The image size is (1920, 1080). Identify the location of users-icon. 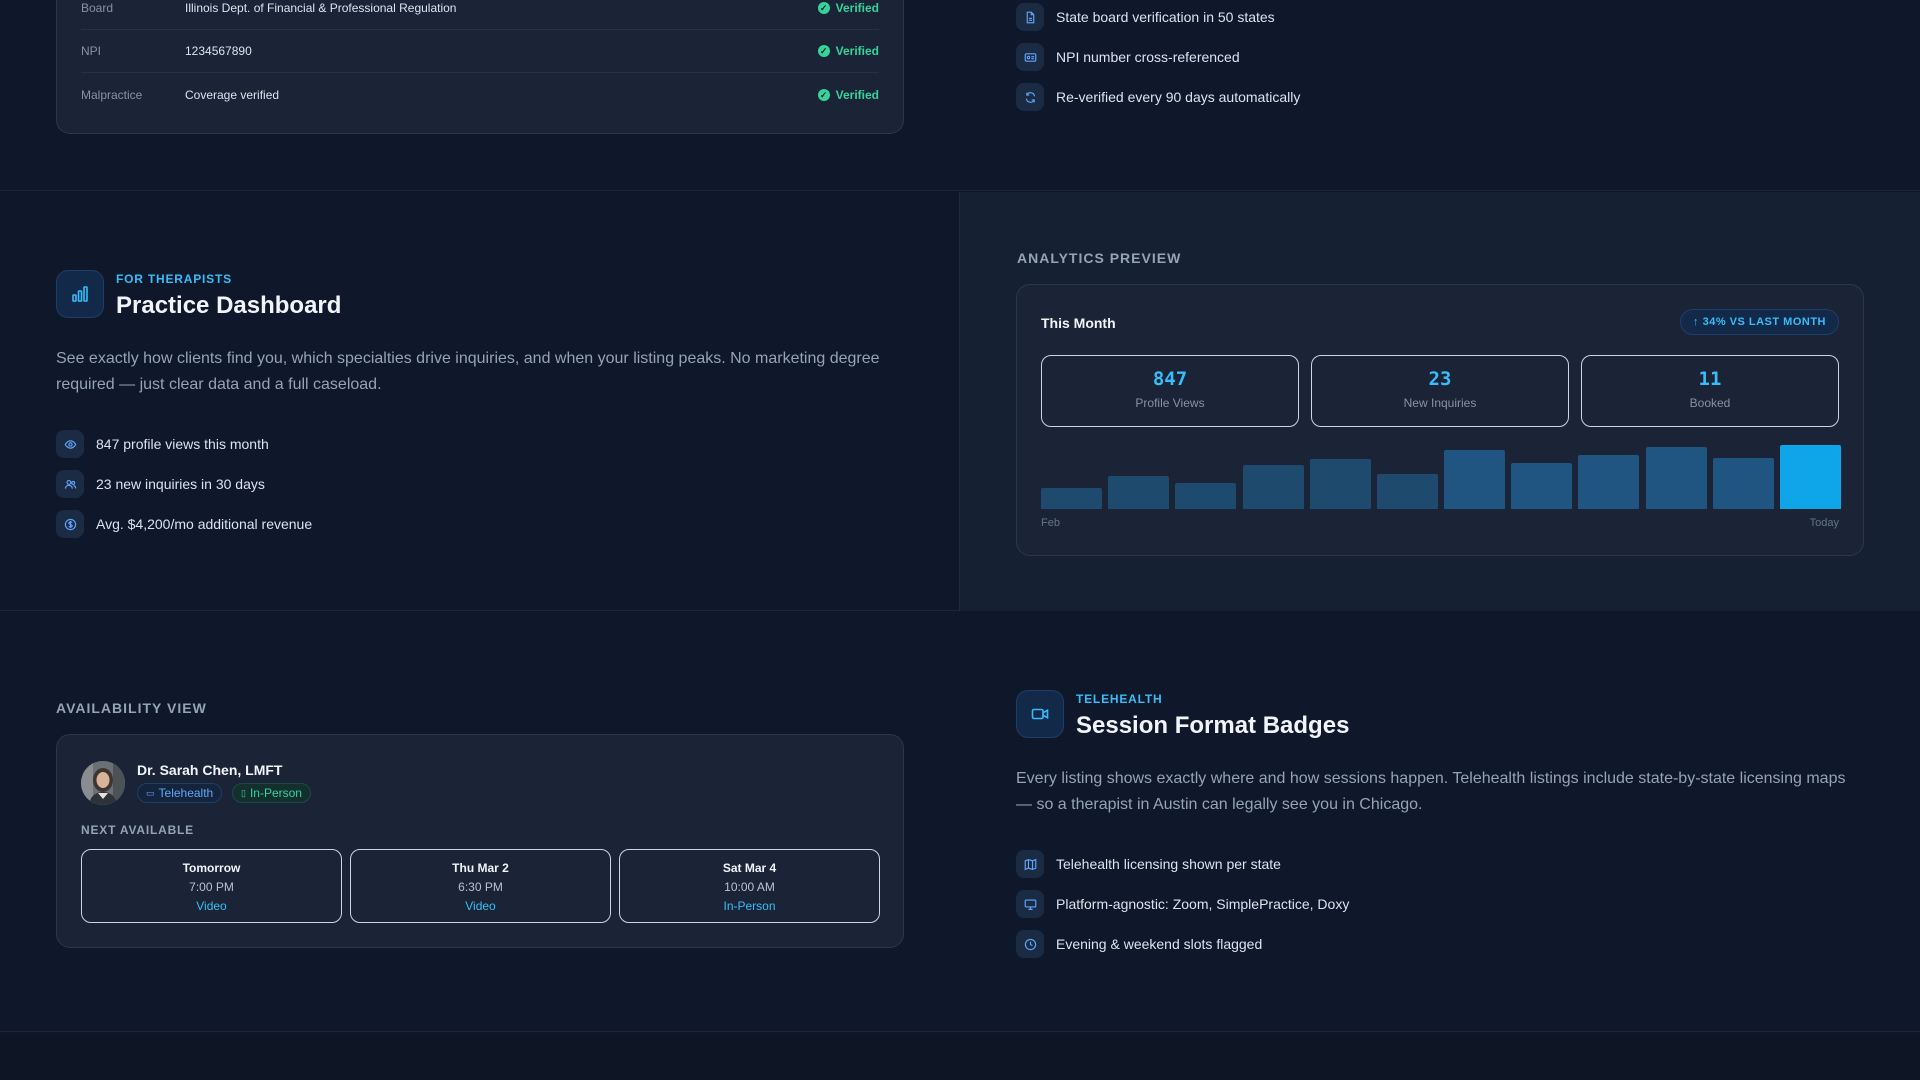
(70, 484).